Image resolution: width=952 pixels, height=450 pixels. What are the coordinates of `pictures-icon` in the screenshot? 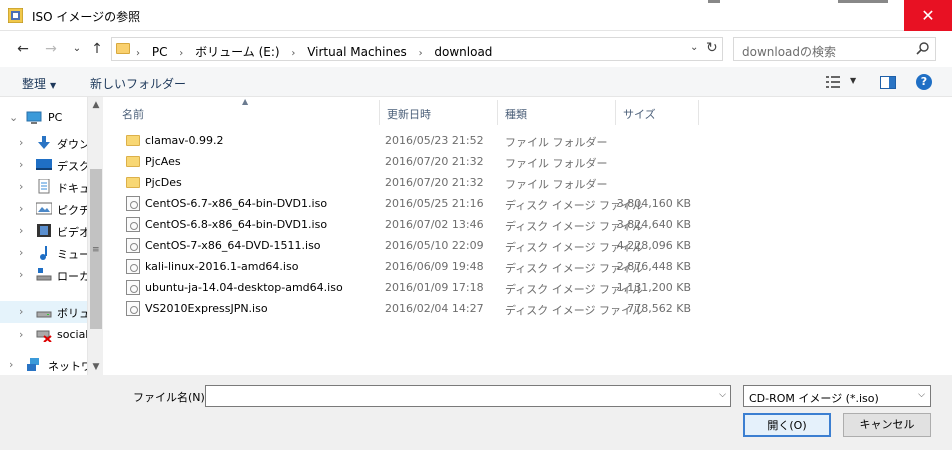 It's located at (44, 208).